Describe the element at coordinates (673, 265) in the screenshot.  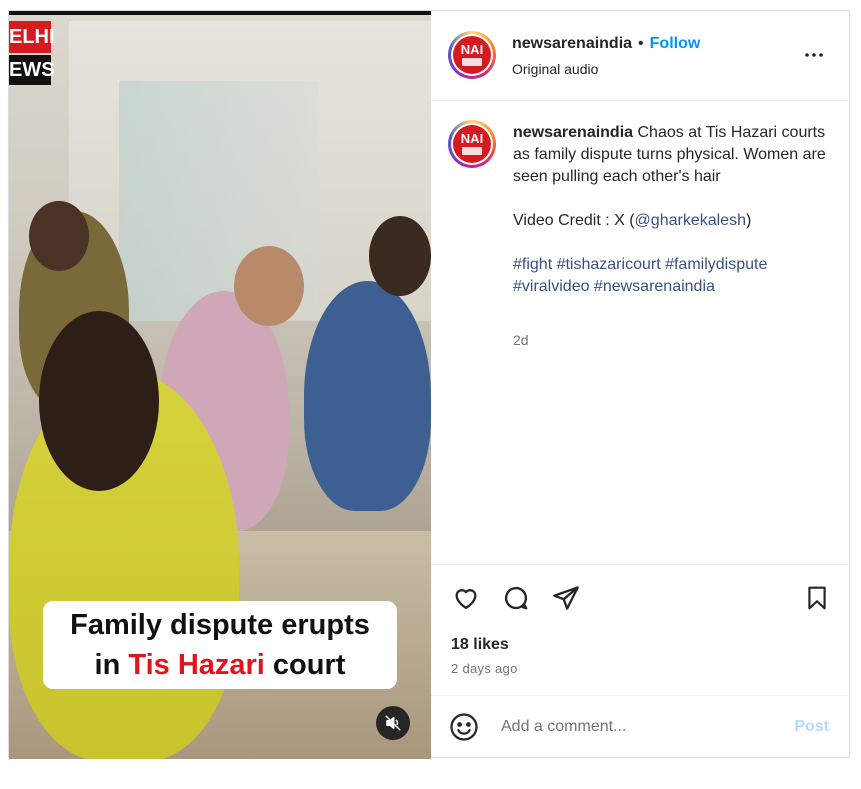
I see `hashtags-line-1: #fight #tishazaricourt #familydispute` at that location.